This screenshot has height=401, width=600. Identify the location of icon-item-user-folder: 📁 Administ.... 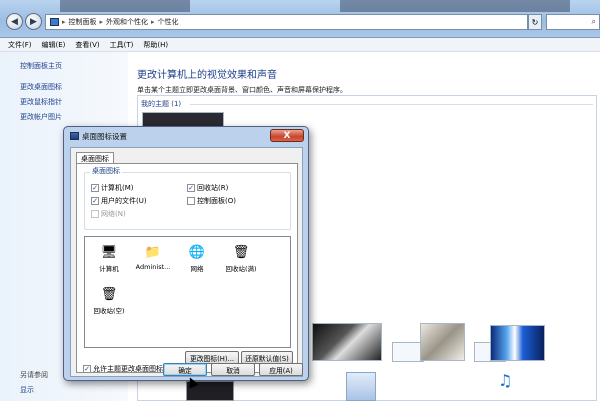
(153, 257).